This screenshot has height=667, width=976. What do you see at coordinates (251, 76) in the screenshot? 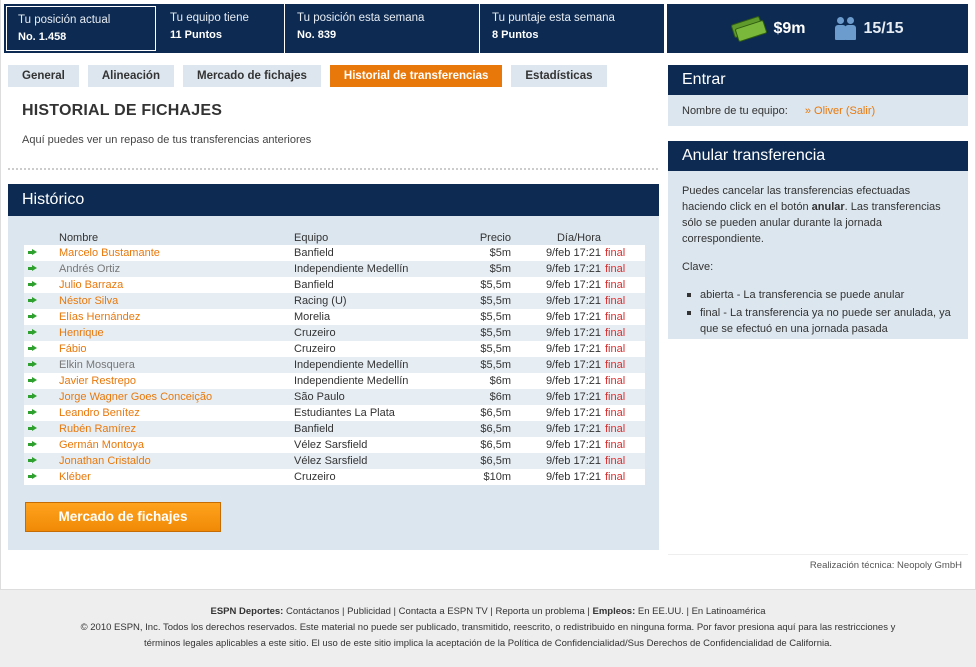
I see `tab-transfer-market: Mercado de fichajes` at bounding box center [251, 76].